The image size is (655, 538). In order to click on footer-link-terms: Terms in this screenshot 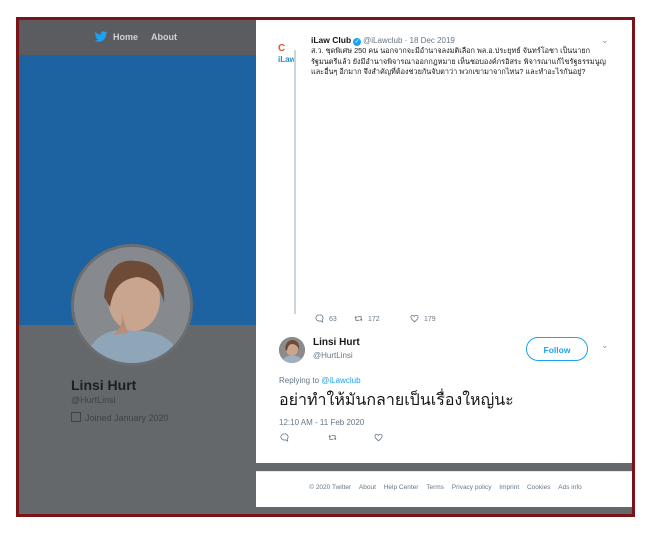, I will do `click(435, 487)`.